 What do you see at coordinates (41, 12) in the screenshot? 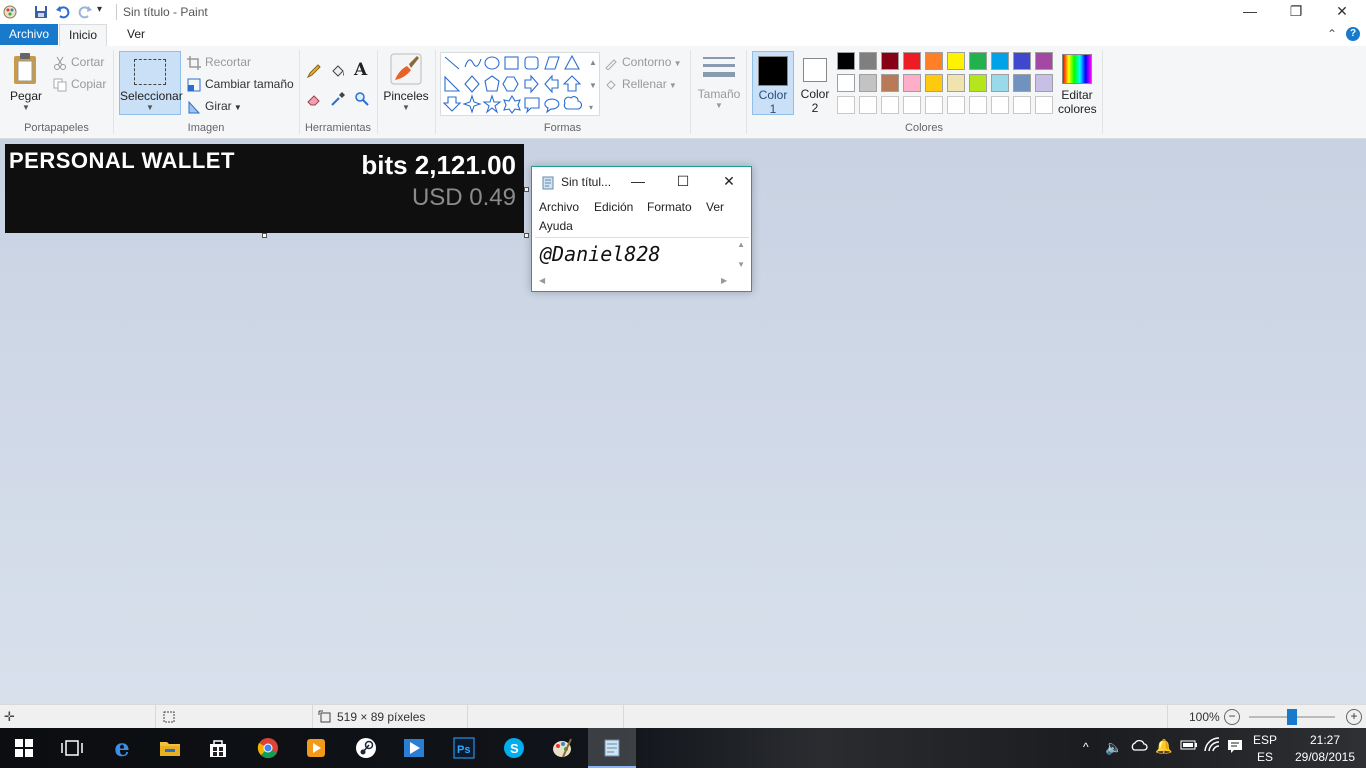
I see `save-icon` at bounding box center [41, 12].